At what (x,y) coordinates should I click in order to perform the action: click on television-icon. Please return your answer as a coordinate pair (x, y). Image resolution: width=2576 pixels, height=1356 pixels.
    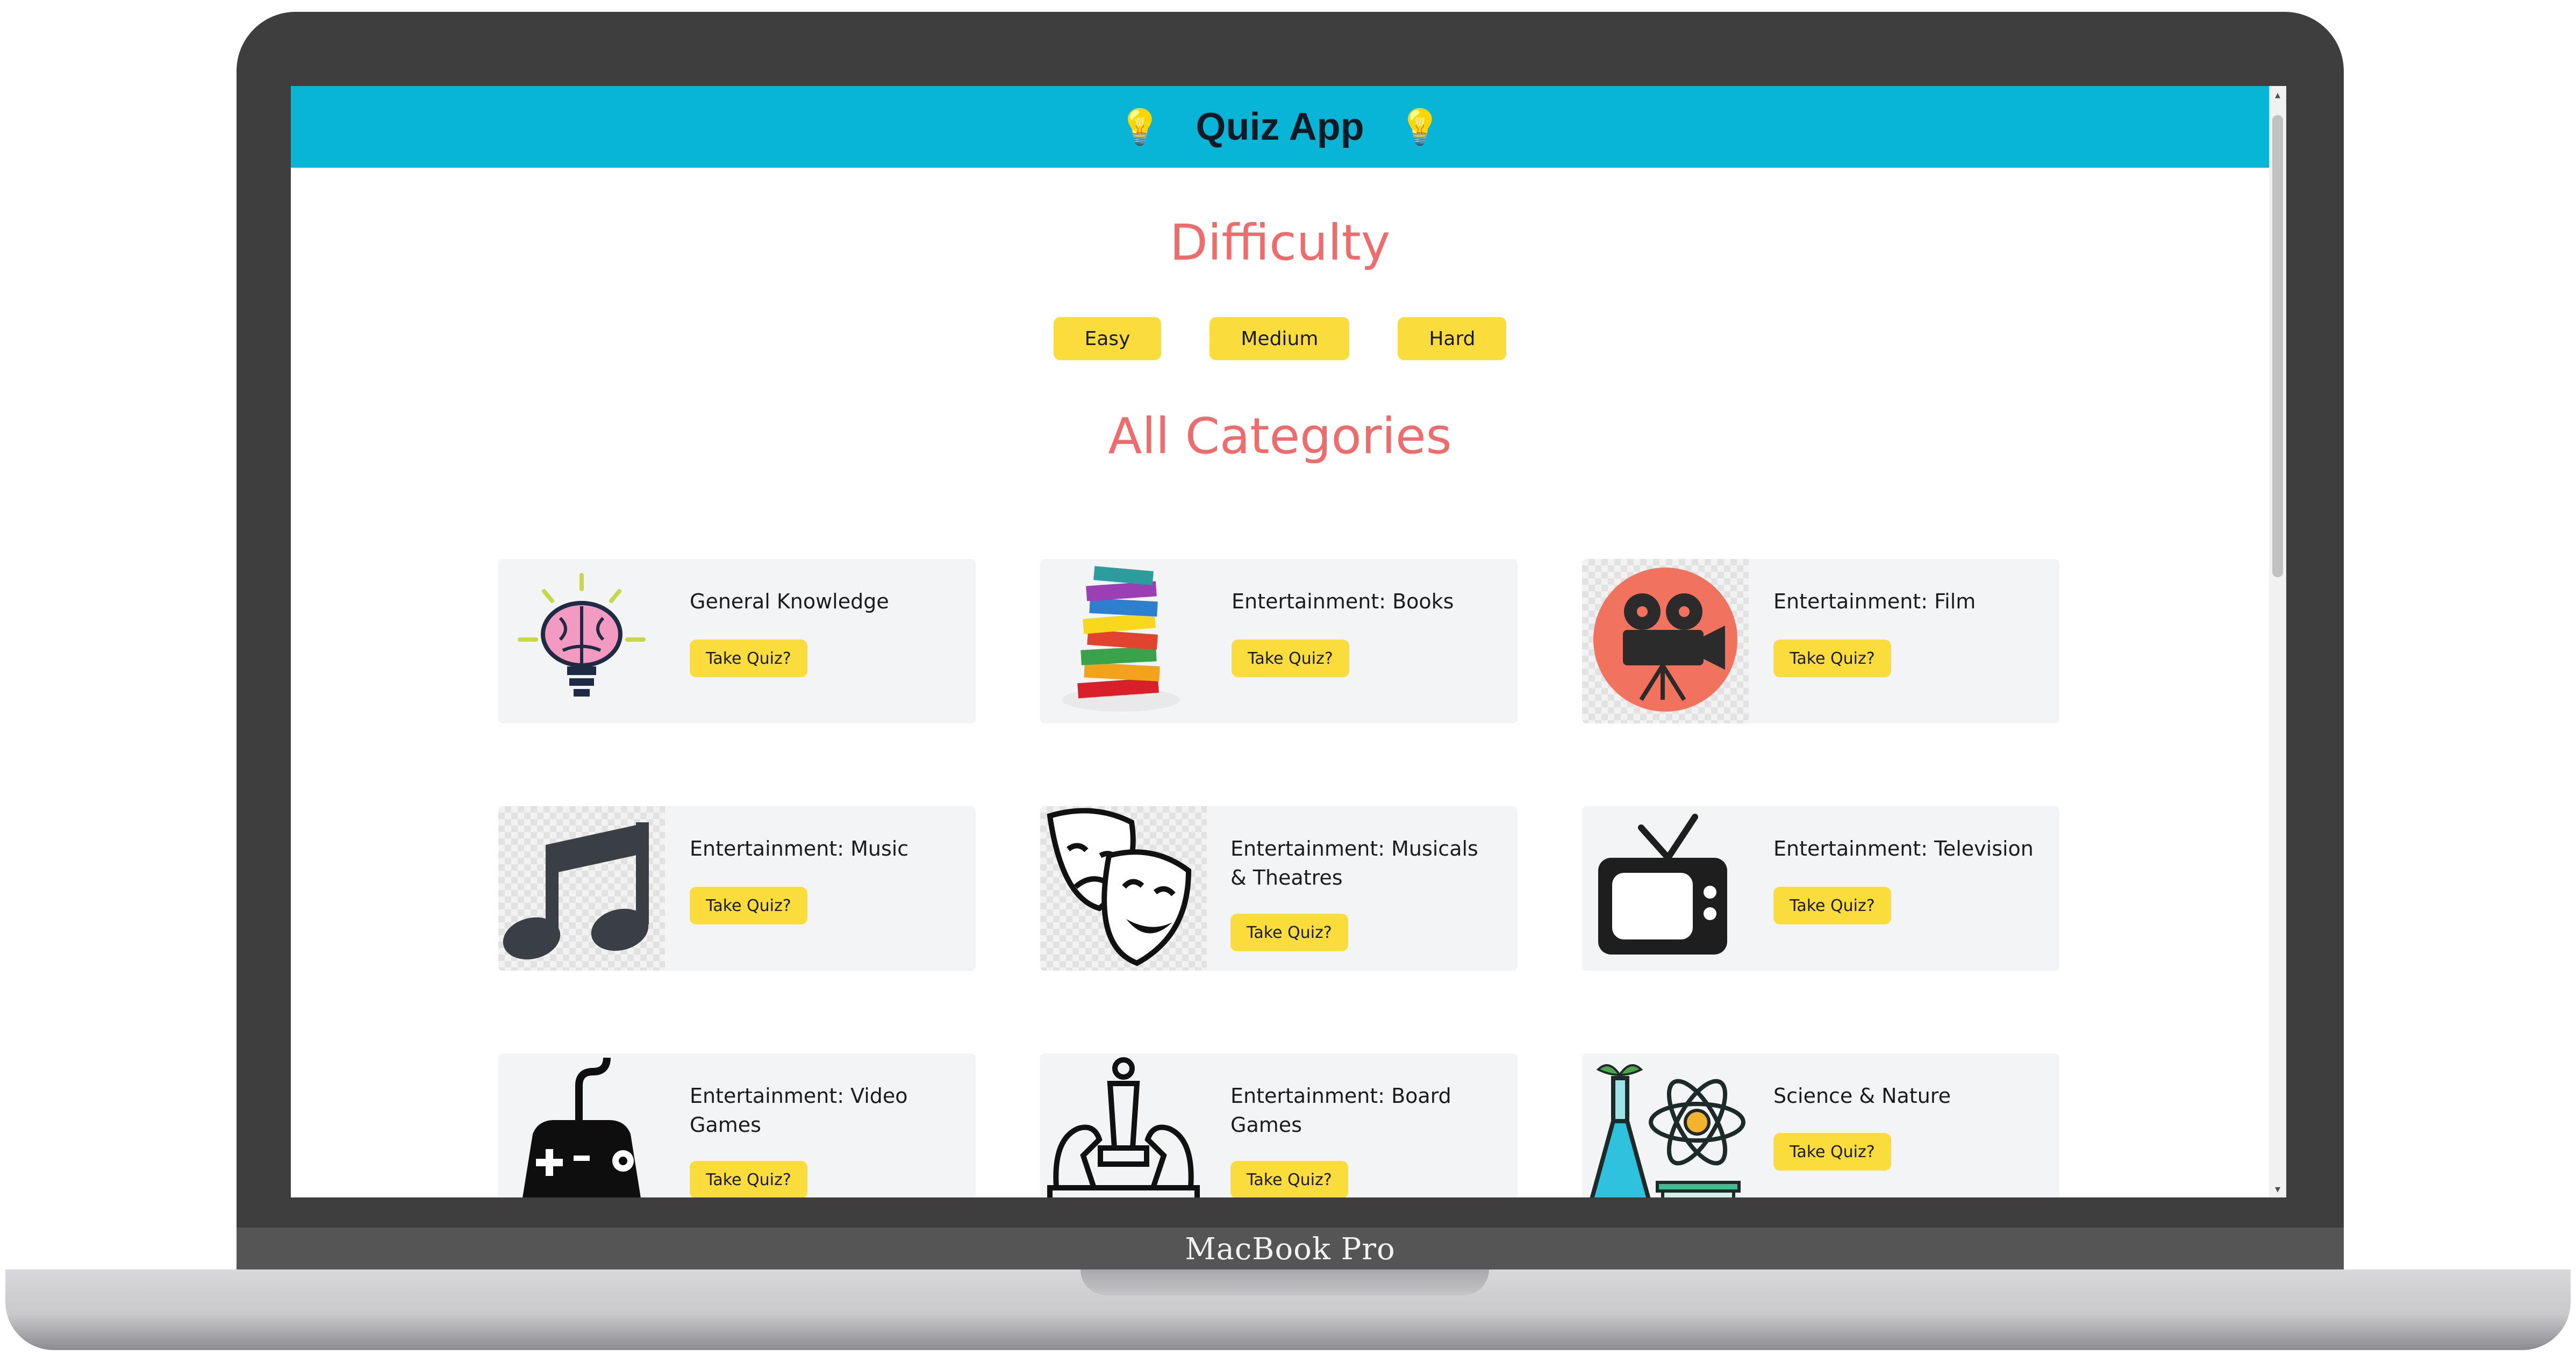
    Looking at the image, I should click on (1662, 884).